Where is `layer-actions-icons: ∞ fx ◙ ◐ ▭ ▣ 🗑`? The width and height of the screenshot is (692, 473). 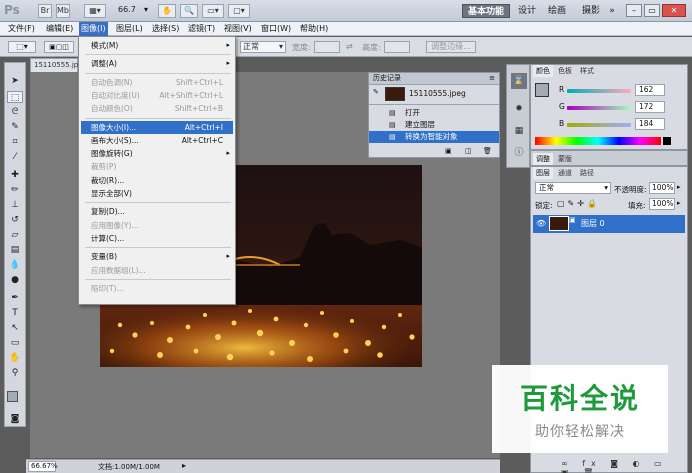 layer-actions-icons: ∞ fx ◙ ◐ ▭ ▣ 🗑 is located at coordinates (624, 466).